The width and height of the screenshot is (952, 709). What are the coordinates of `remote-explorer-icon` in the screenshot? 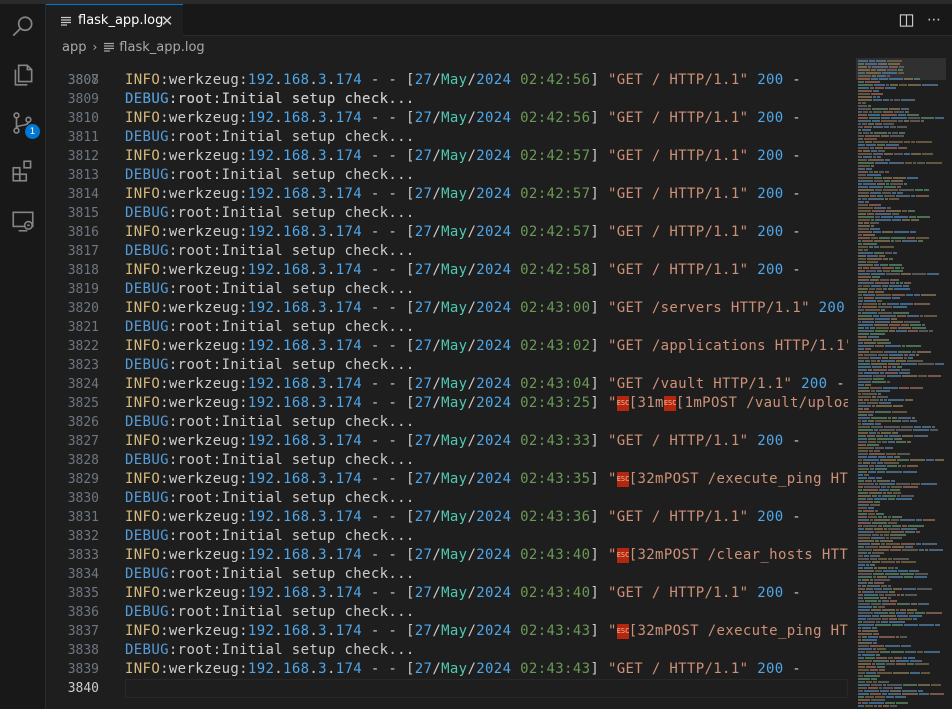 It's located at (23, 221).